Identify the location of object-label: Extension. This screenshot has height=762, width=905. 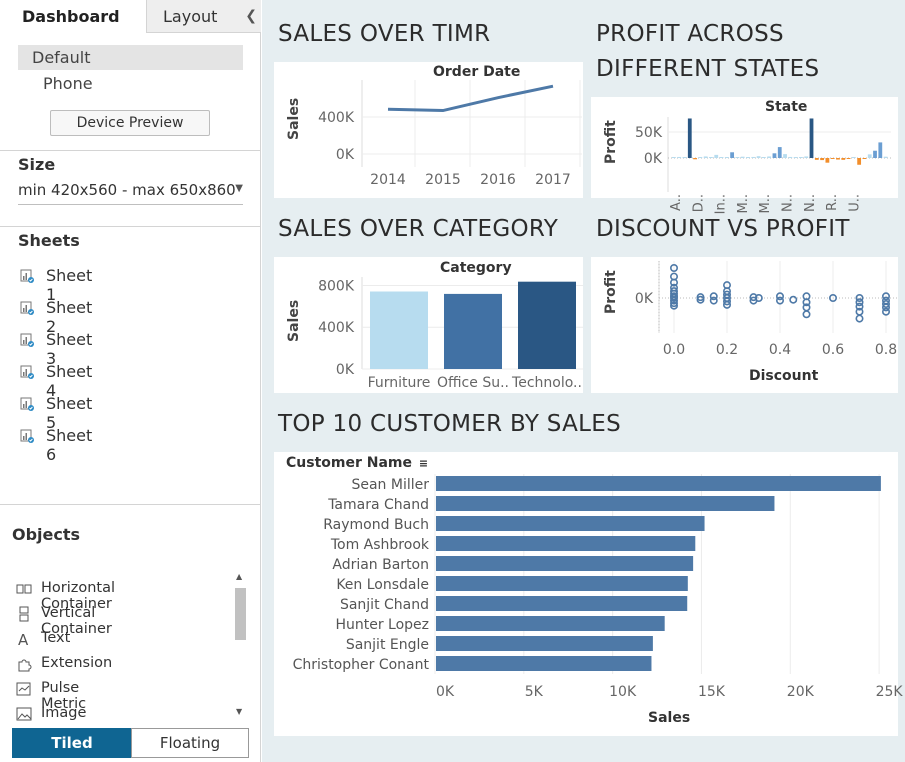
(77, 663).